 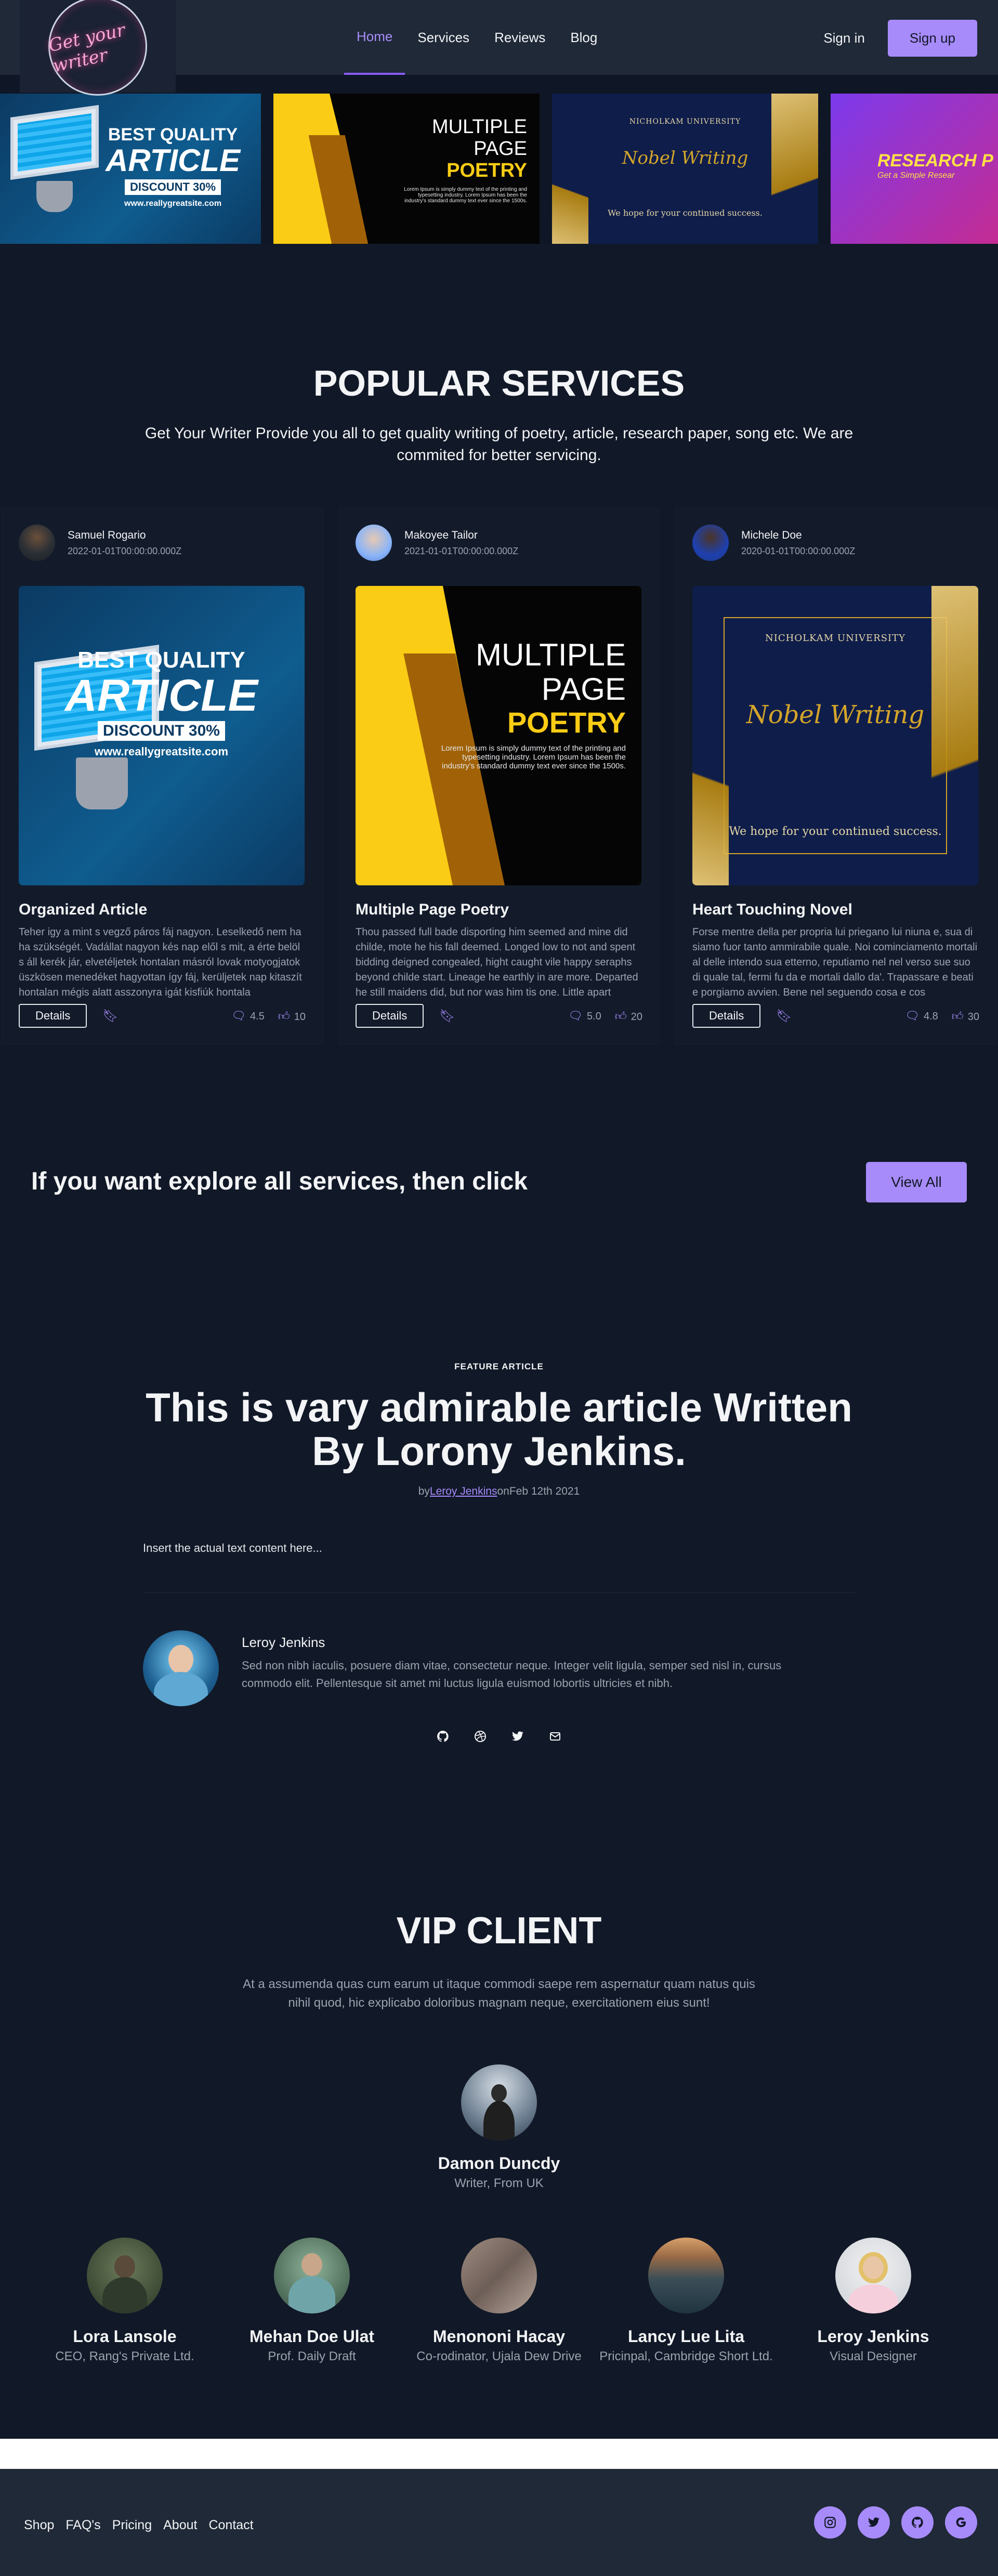 What do you see at coordinates (636, 1017) in the screenshot?
I see `likes-value: 20` at bounding box center [636, 1017].